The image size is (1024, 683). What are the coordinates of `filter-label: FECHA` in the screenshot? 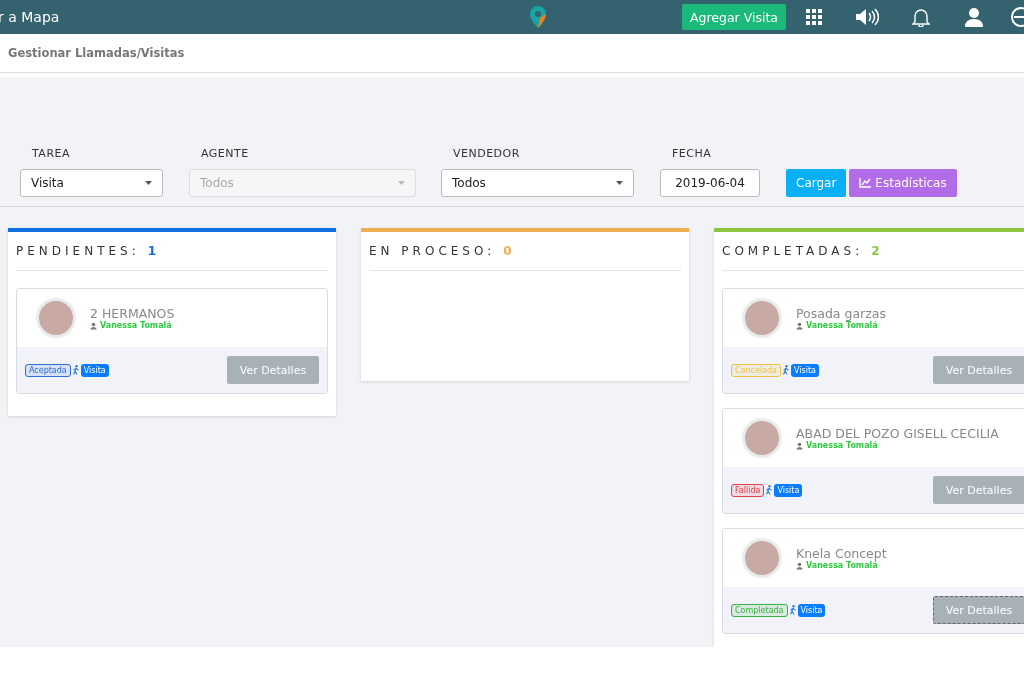 It's located at (692, 153).